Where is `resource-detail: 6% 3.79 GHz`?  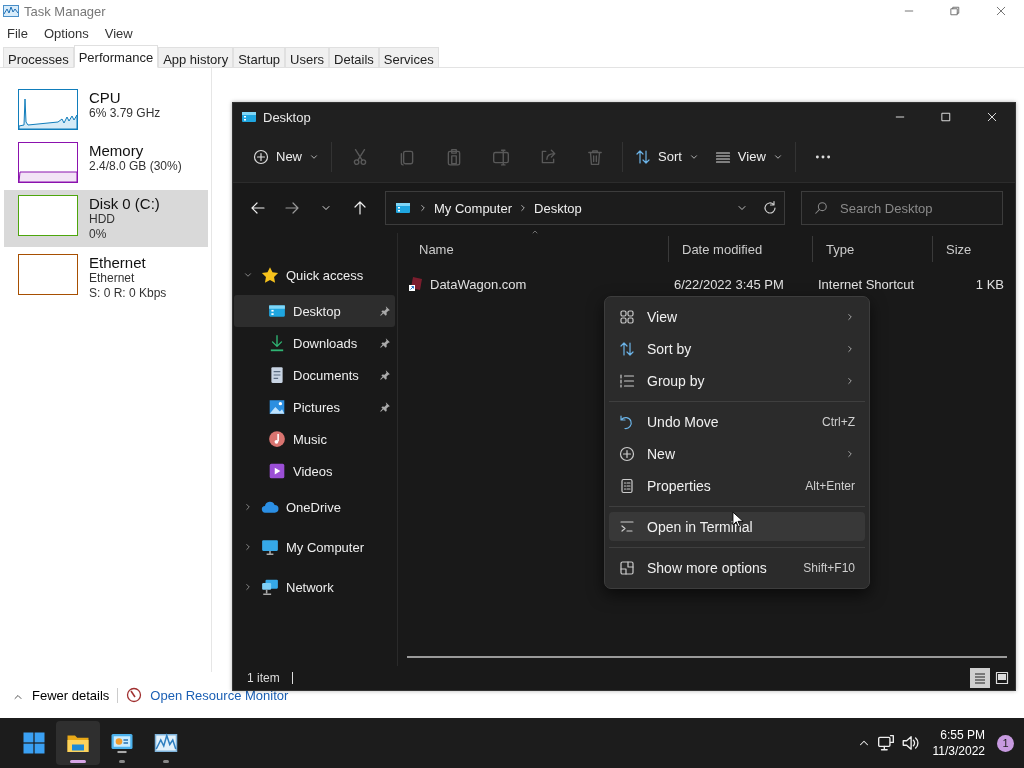
resource-detail: 6% 3.79 GHz is located at coordinates (125, 113).